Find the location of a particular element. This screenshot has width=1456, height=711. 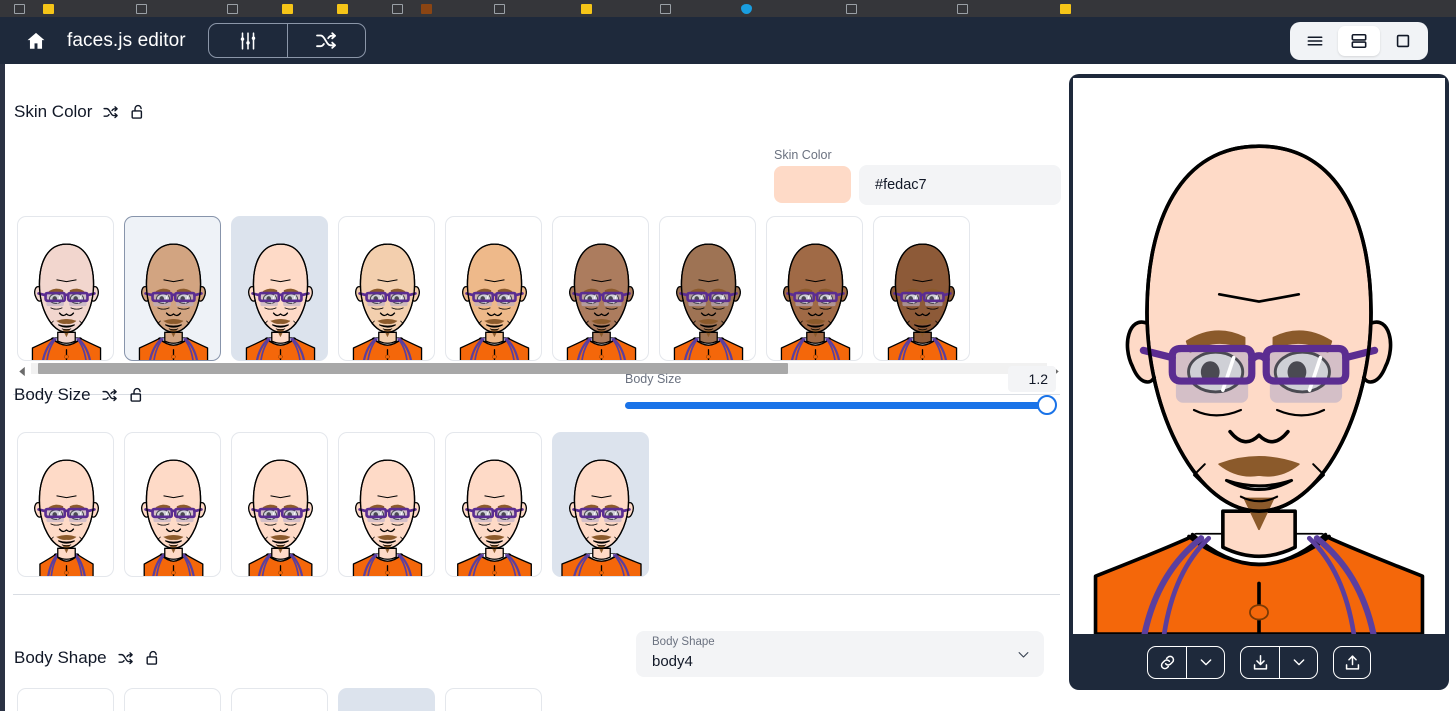

section-divider is located at coordinates (536, 394).